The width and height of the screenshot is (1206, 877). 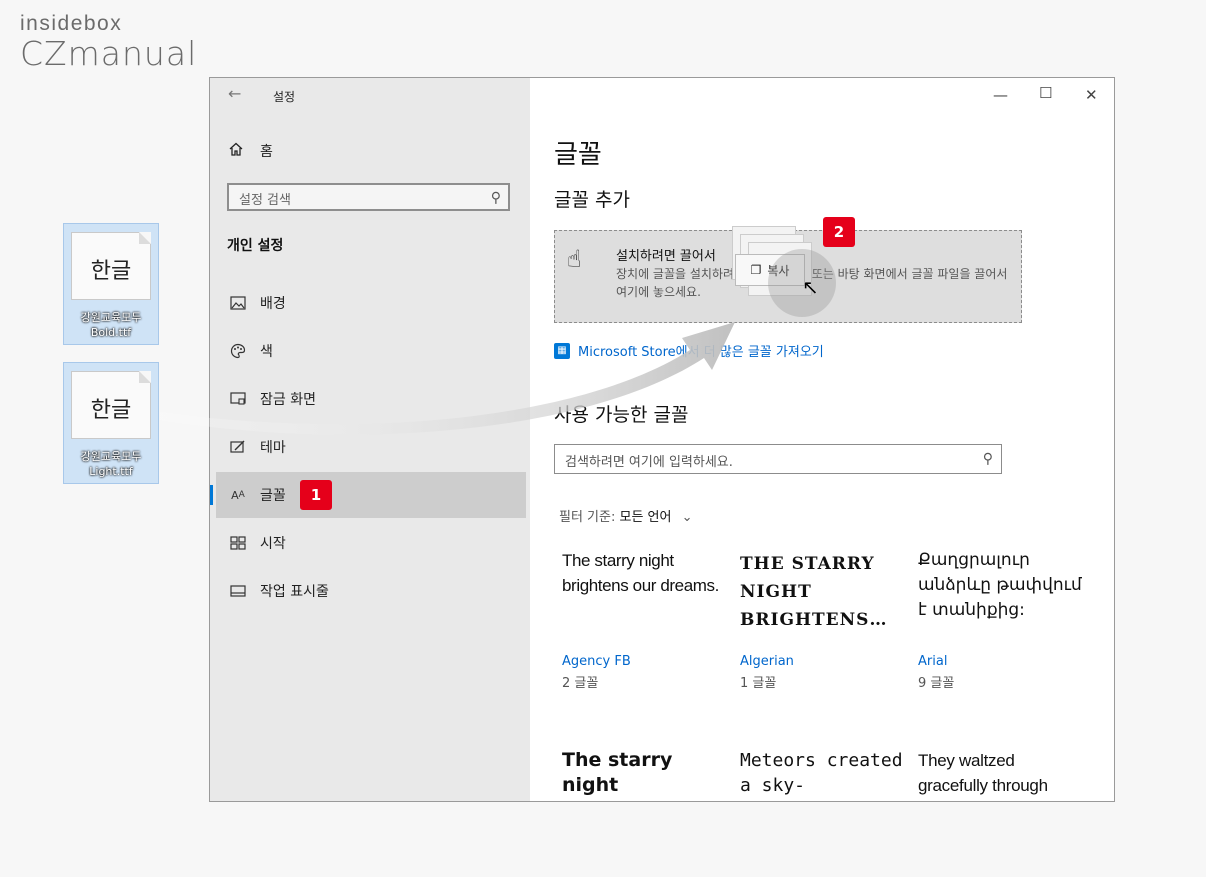 I want to click on sidebar-item-label: 작업 표시줄, so click(x=294, y=592).